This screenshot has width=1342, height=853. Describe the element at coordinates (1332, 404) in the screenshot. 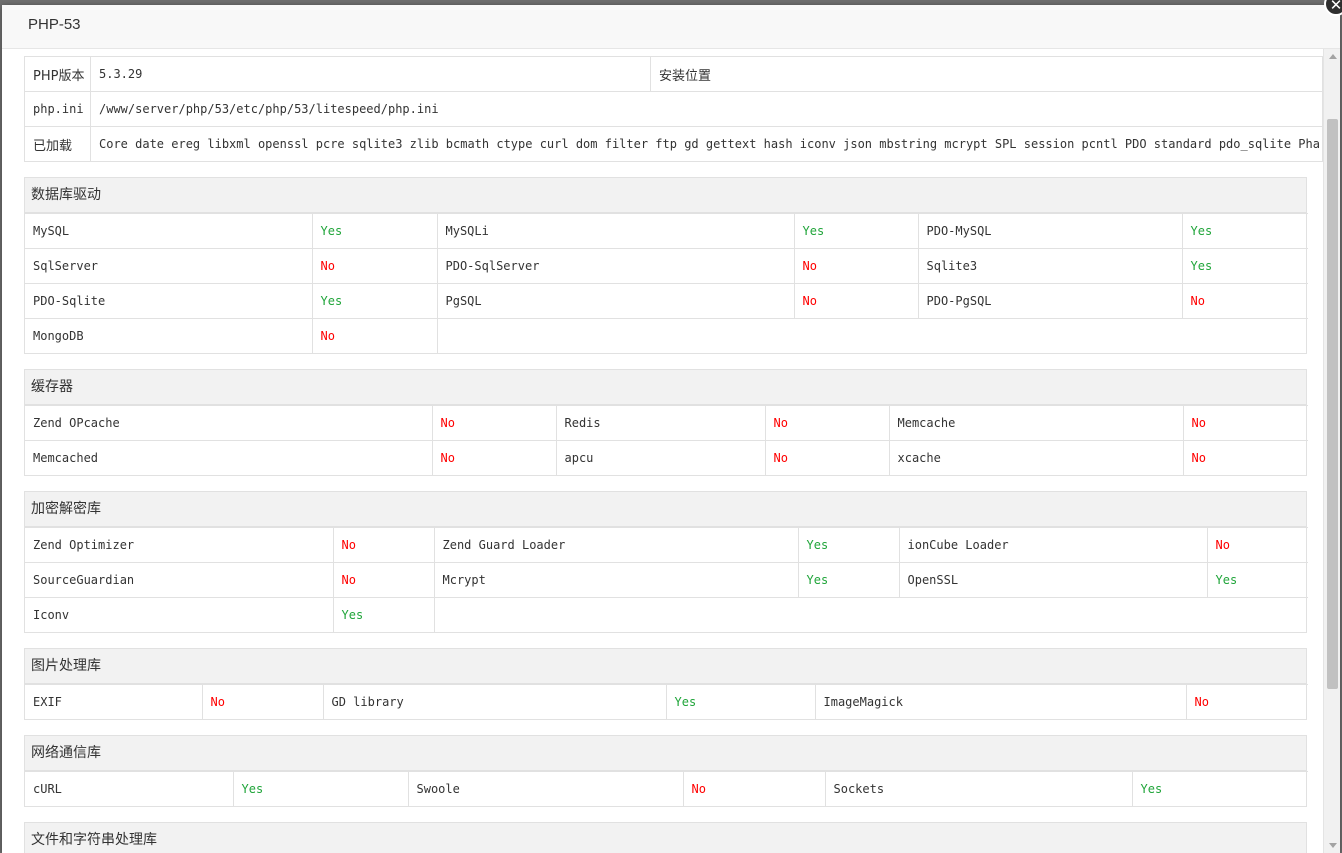

I see `scrollbar-thumb` at that location.